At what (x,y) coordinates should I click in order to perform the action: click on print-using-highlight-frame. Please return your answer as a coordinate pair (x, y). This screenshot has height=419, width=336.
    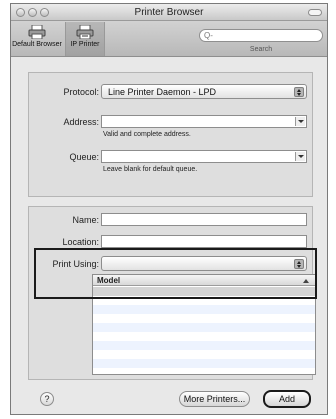
    Looking at the image, I should click on (175, 273).